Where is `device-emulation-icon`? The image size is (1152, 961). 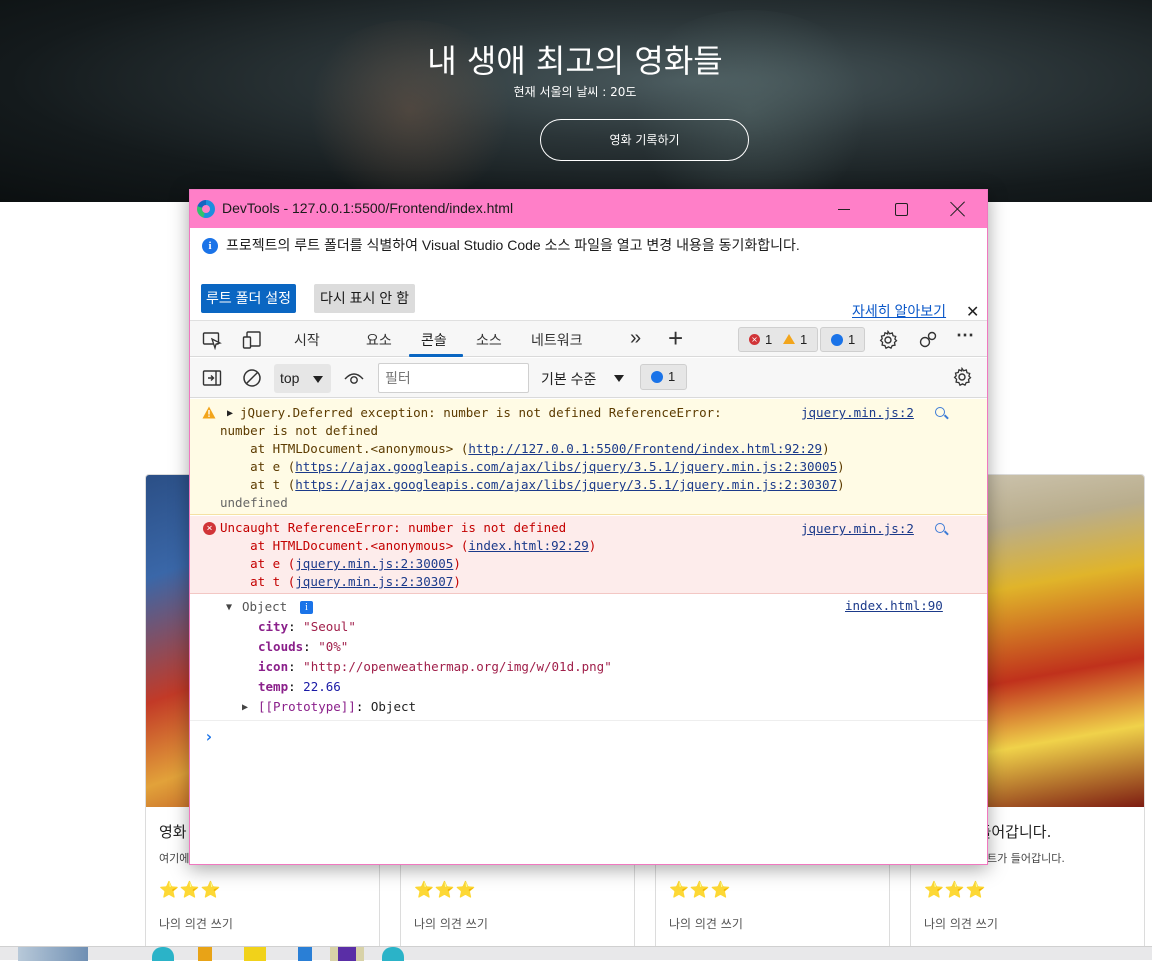
device-emulation-icon is located at coordinates (252, 340).